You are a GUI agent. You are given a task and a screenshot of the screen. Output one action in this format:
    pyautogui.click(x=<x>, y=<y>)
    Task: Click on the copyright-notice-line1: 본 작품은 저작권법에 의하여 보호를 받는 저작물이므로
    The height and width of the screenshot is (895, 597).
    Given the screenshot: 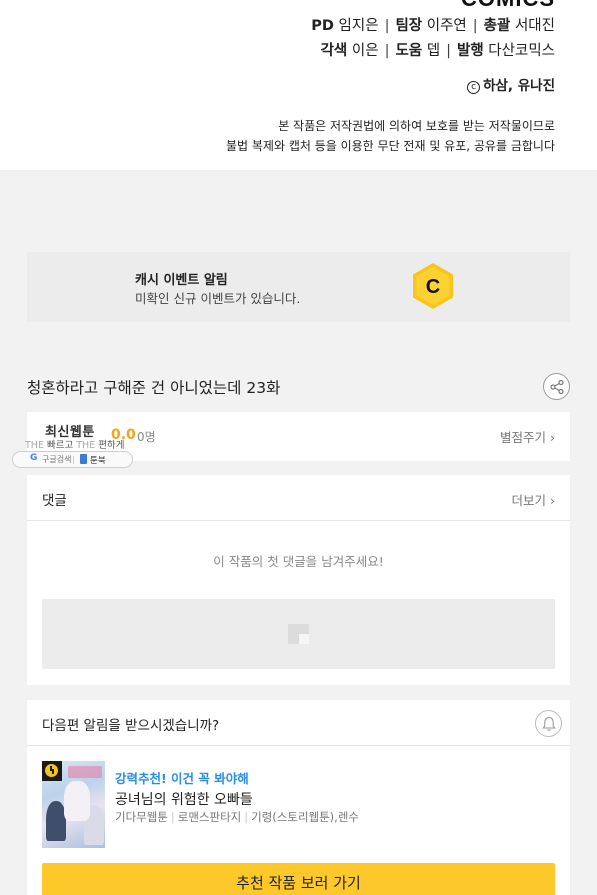 What is the action you would take?
    pyautogui.click(x=416, y=126)
    